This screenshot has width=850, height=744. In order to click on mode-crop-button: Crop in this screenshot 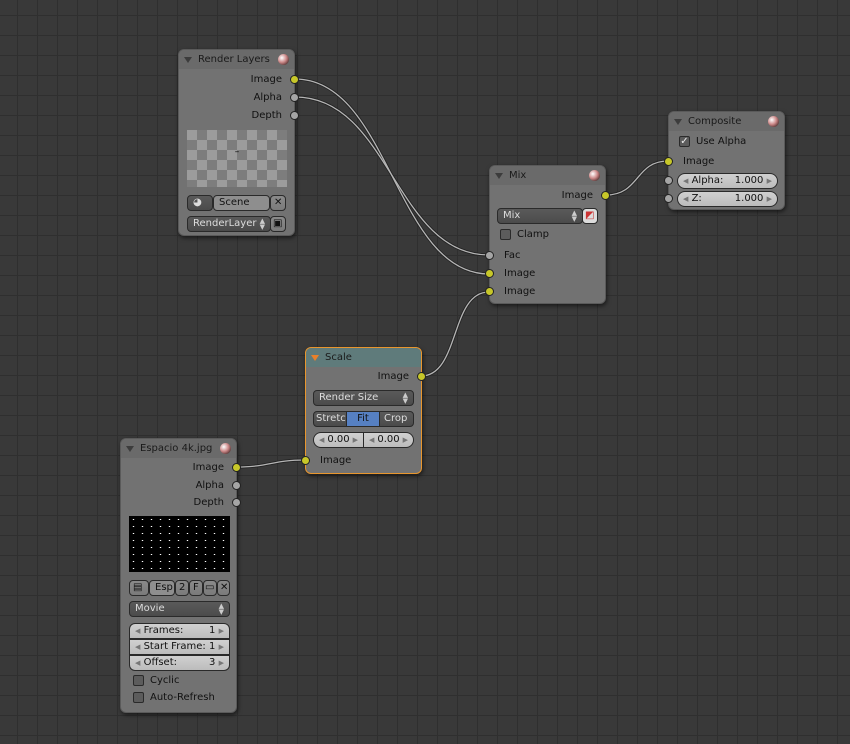, I will do `click(396, 419)`.